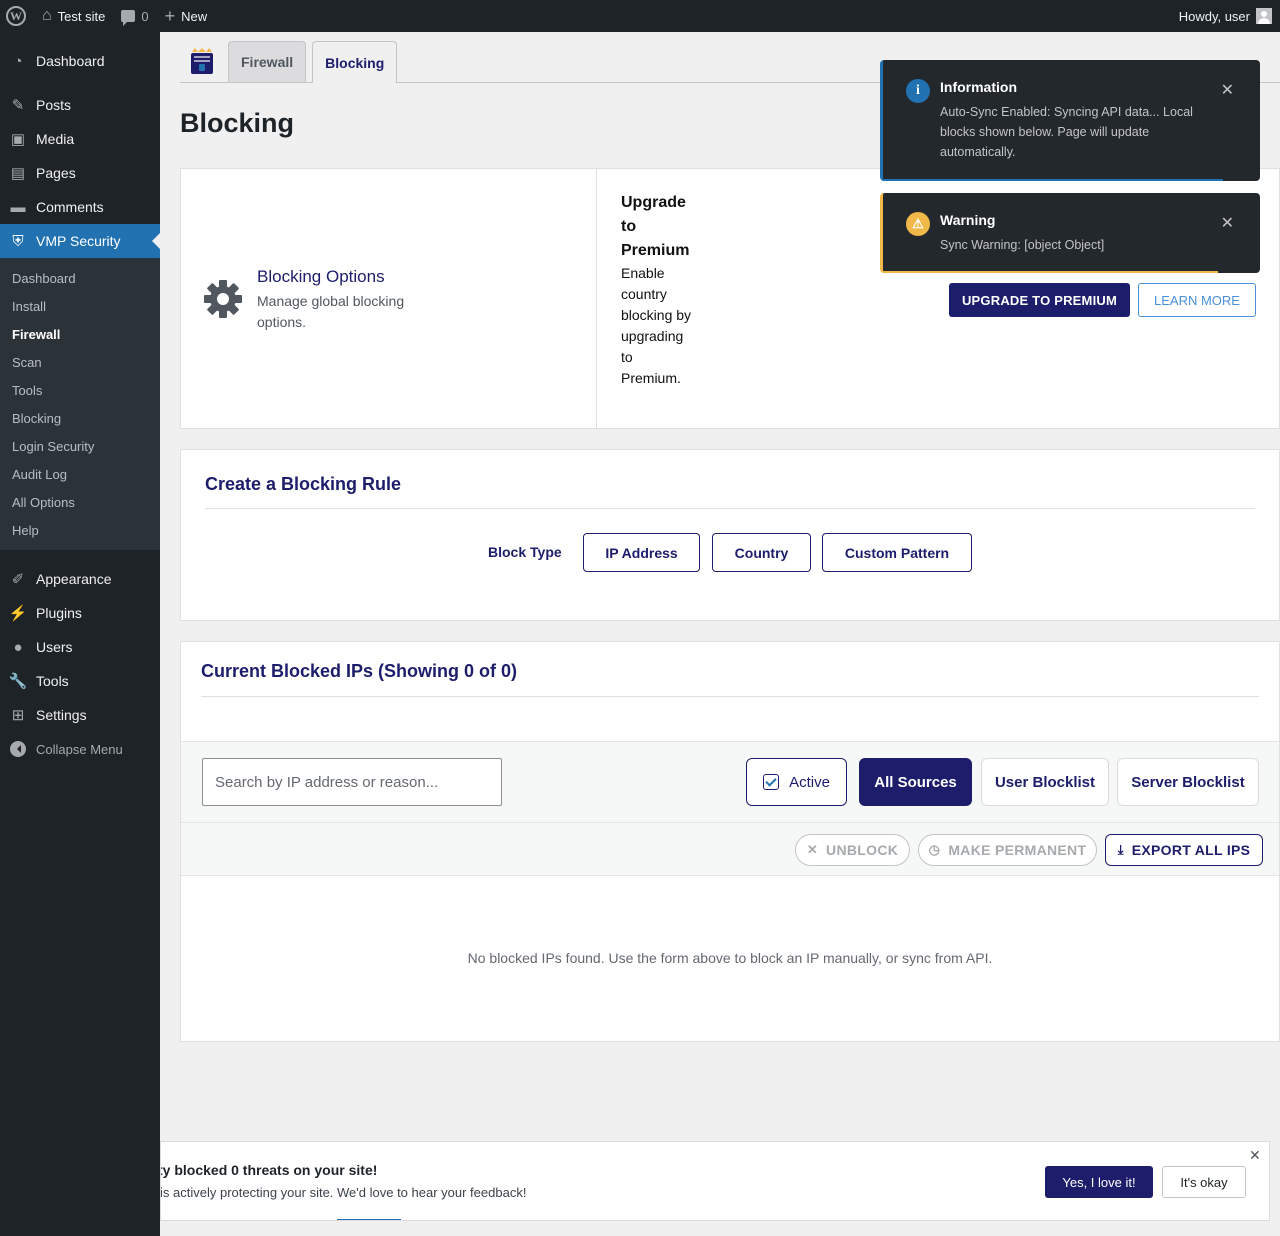 The height and width of the screenshot is (1236, 1280). Describe the element at coordinates (61, 715) in the screenshot. I see `sidebar-item-label: Settings` at that location.